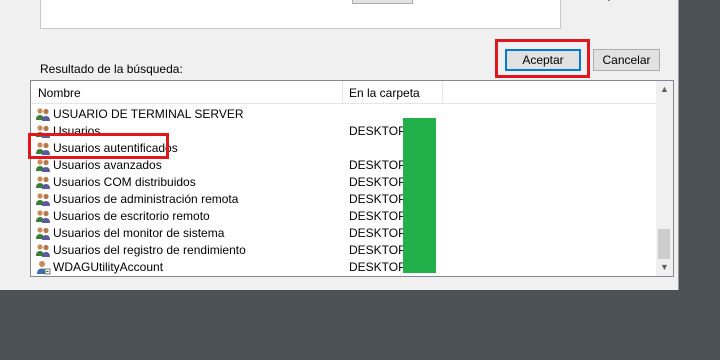 This screenshot has height=360, width=720. I want to click on row-name: Usuarios, so click(77, 131).